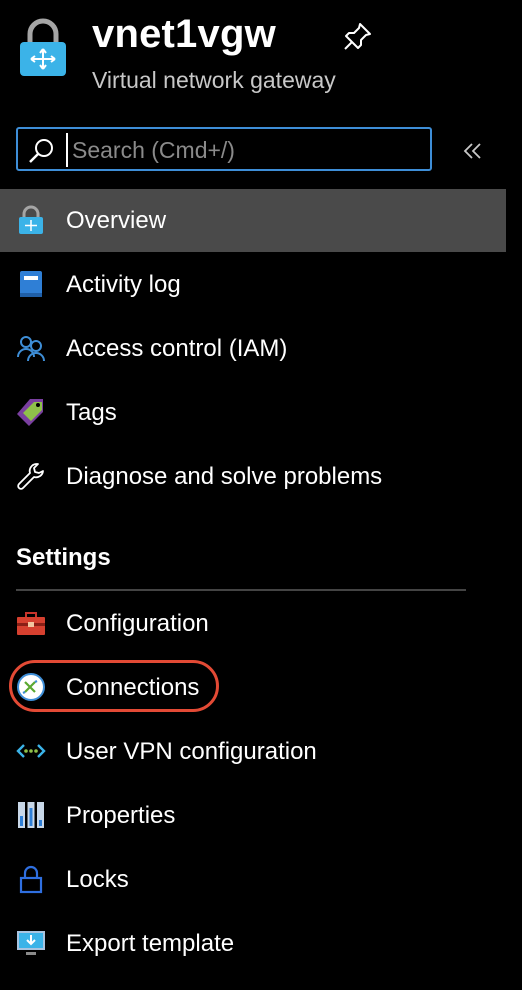  What do you see at coordinates (31, 687) in the screenshot?
I see `connections-icon` at bounding box center [31, 687].